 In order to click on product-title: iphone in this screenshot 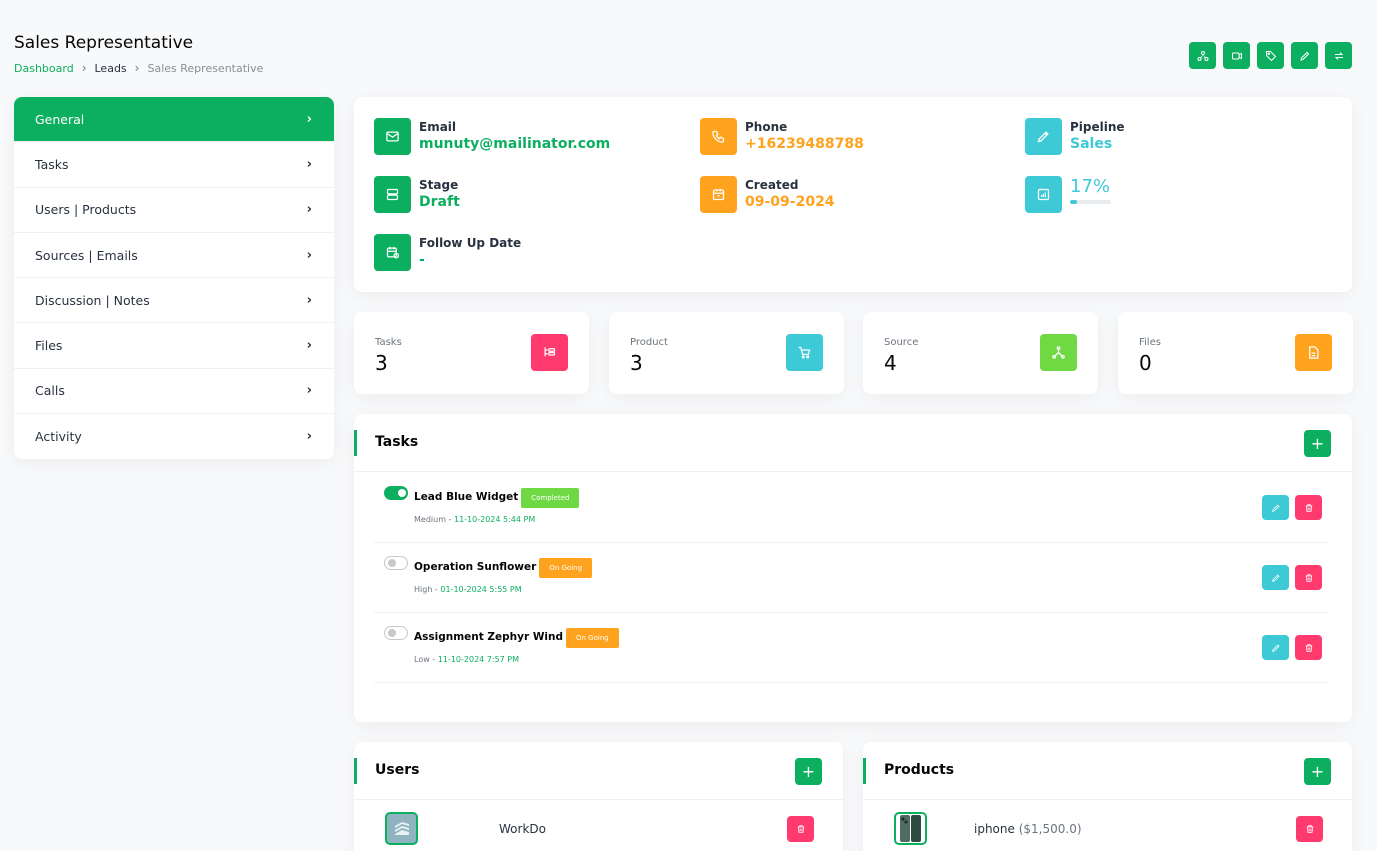, I will do `click(994, 829)`.